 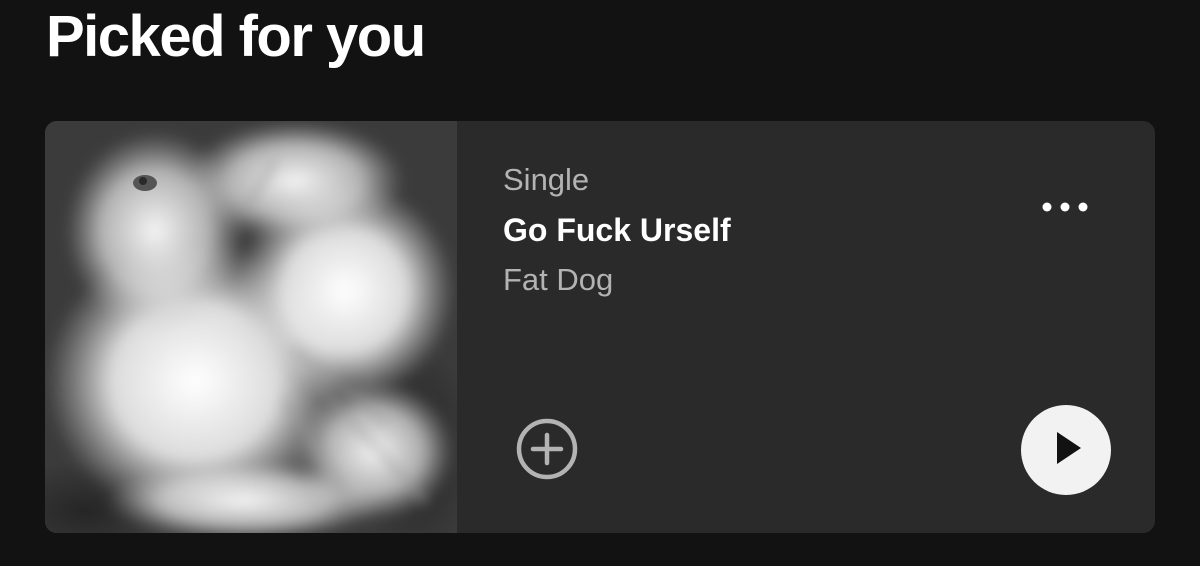 I want to click on play-icon, so click(x=1066, y=450).